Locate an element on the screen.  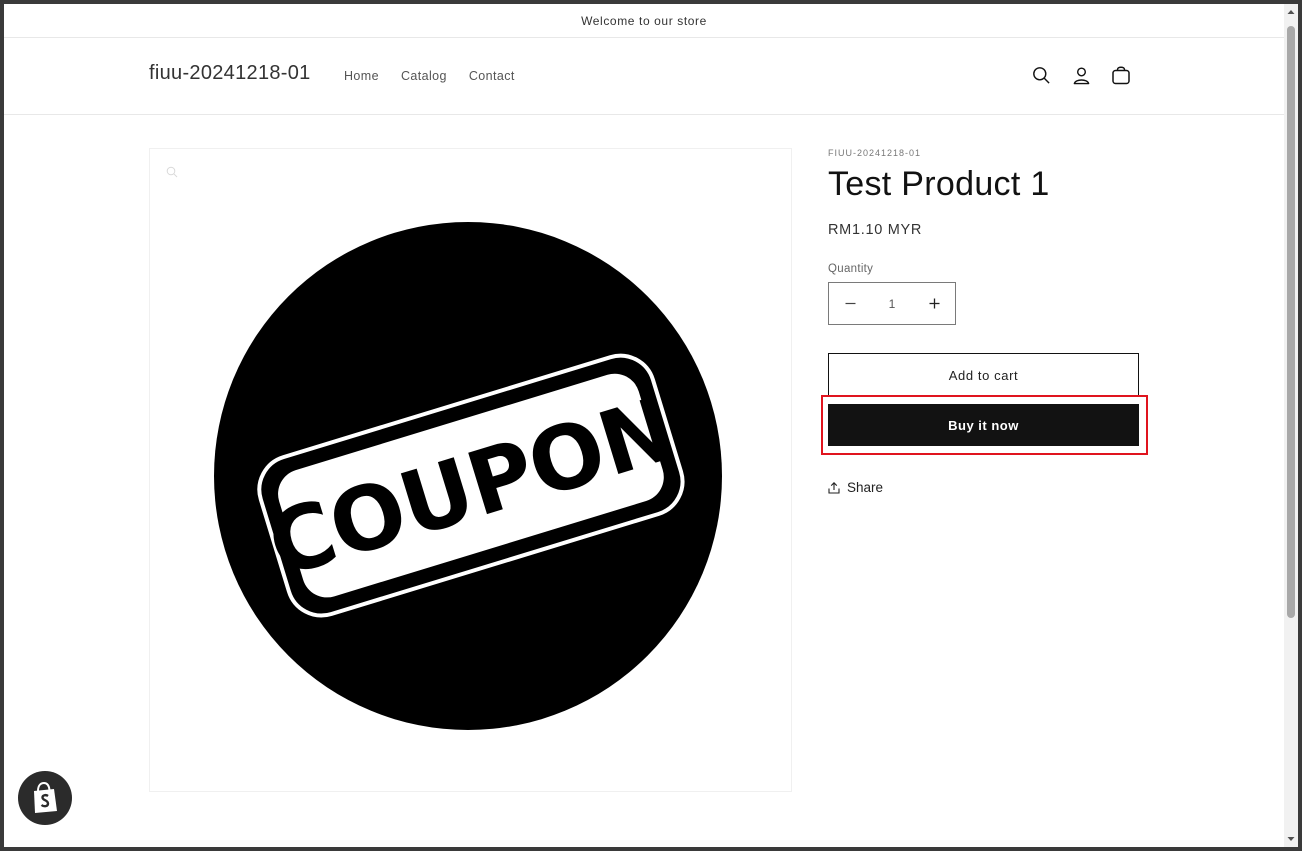
scrollbar-thumb is located at coordinates (1291, 322).